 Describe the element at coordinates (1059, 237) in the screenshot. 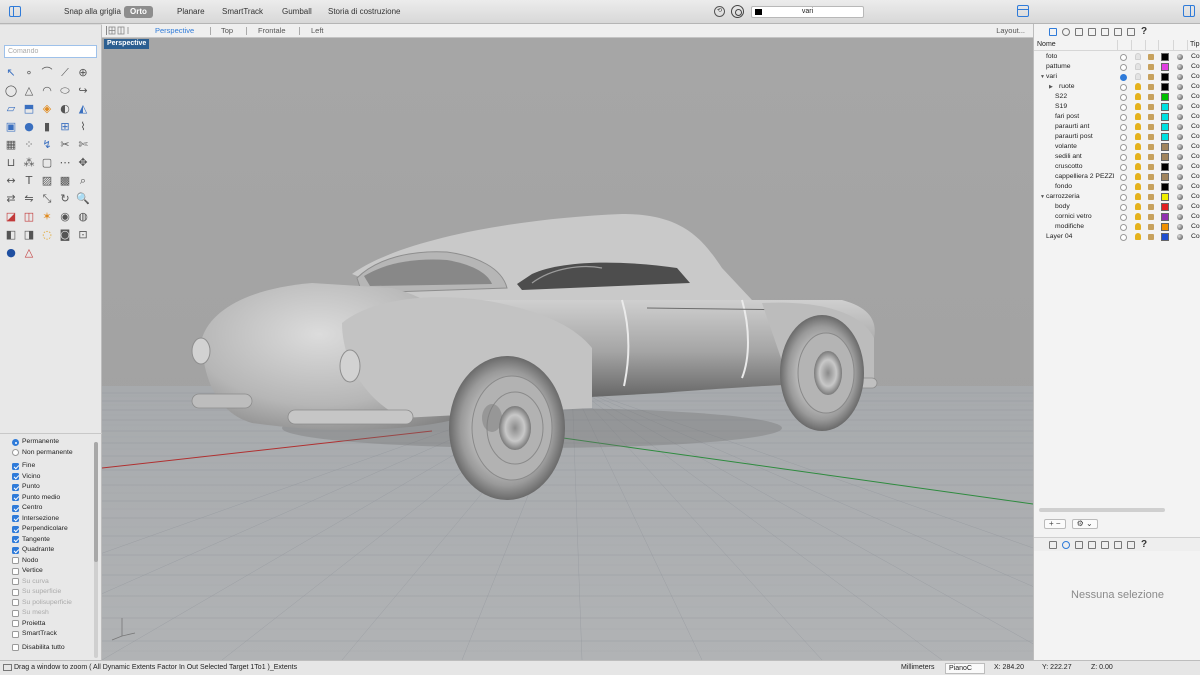

I see `layer-name: Layer 04` at that location.